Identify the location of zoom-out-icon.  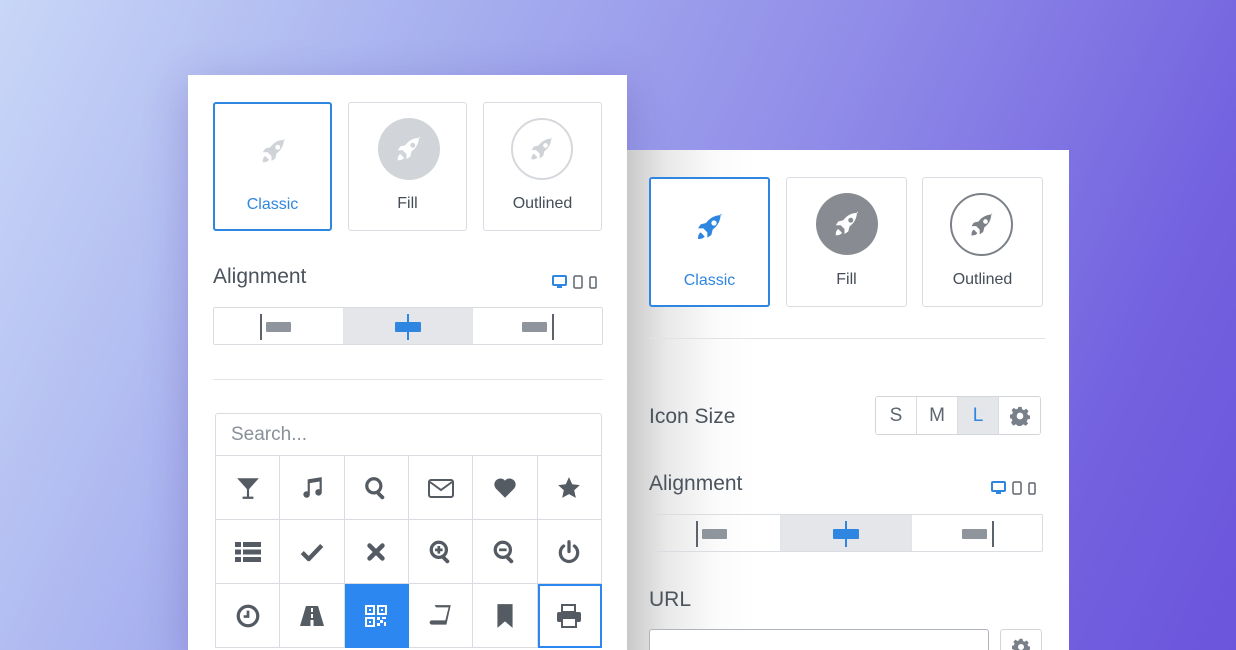
(503, 551).